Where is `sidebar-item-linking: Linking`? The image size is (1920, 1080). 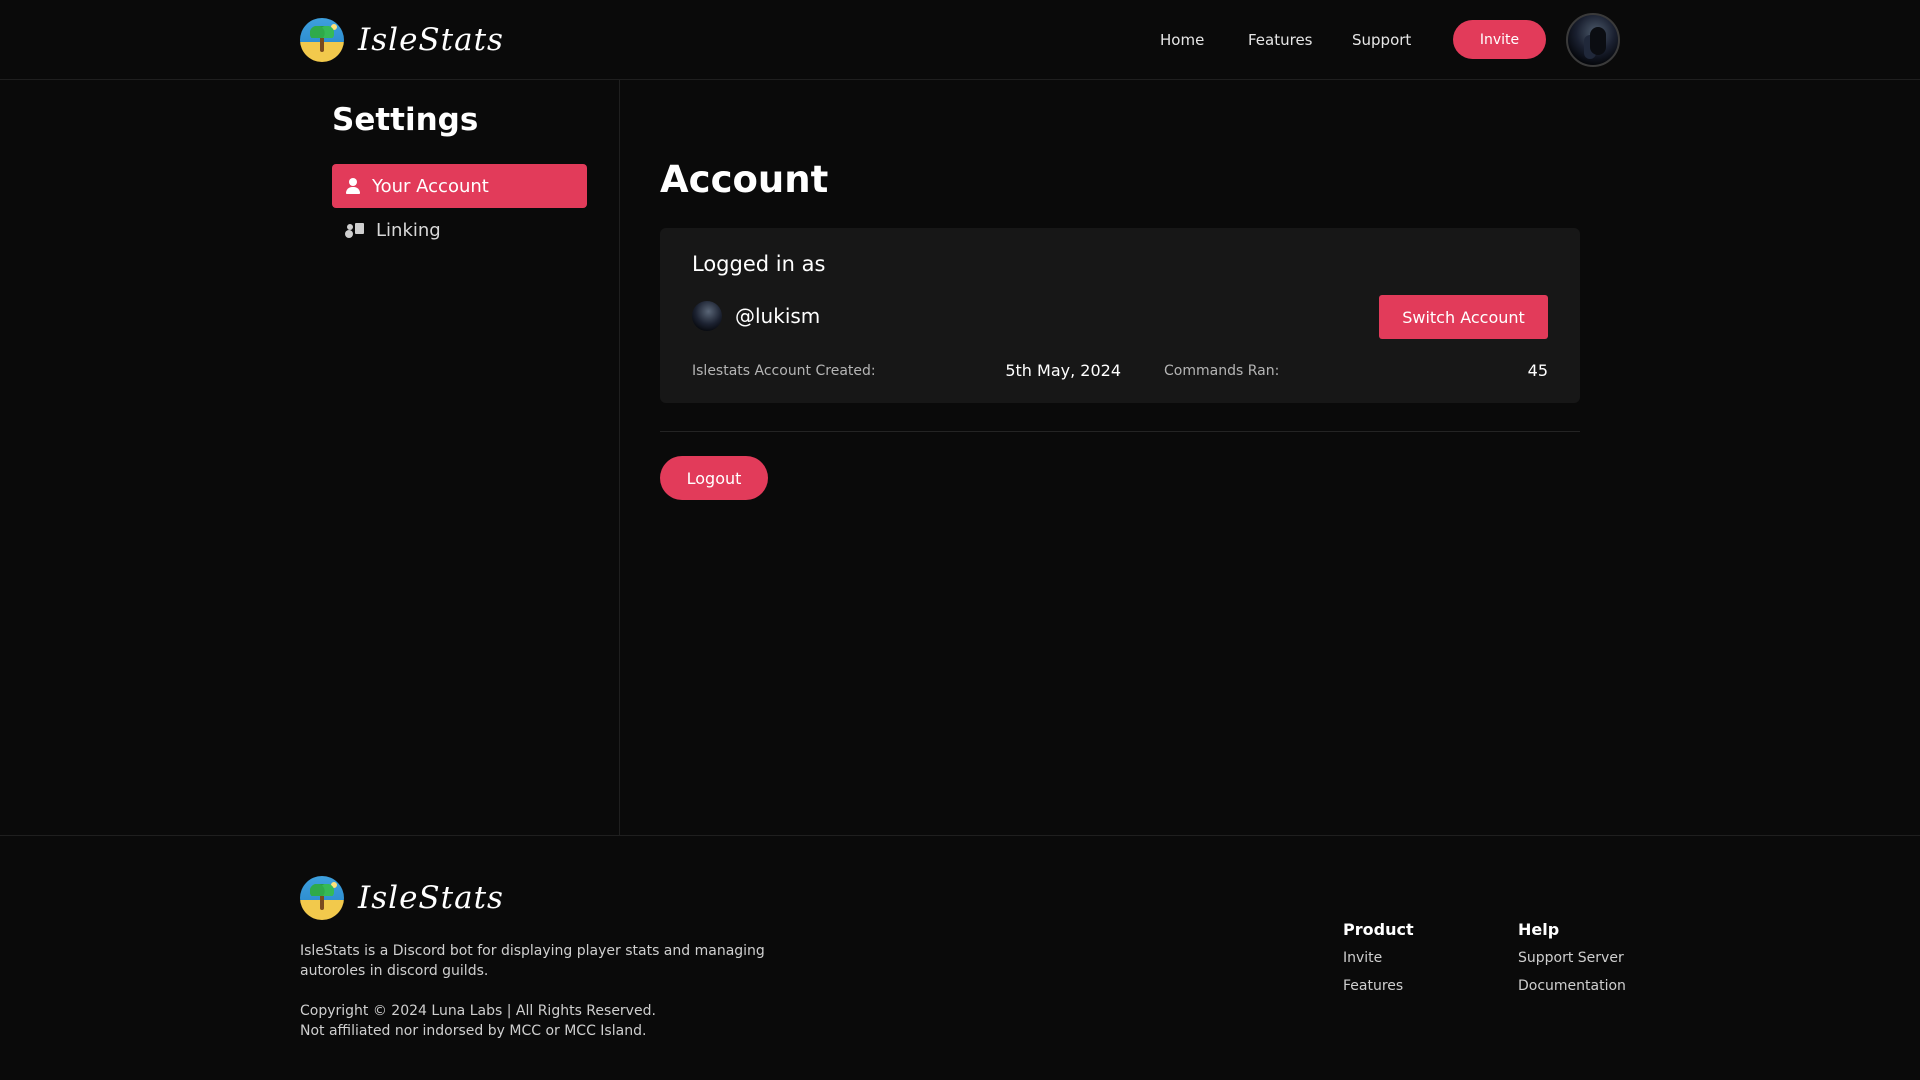
sidebar-item-linking: Linking is located at coordinates (459, 230).